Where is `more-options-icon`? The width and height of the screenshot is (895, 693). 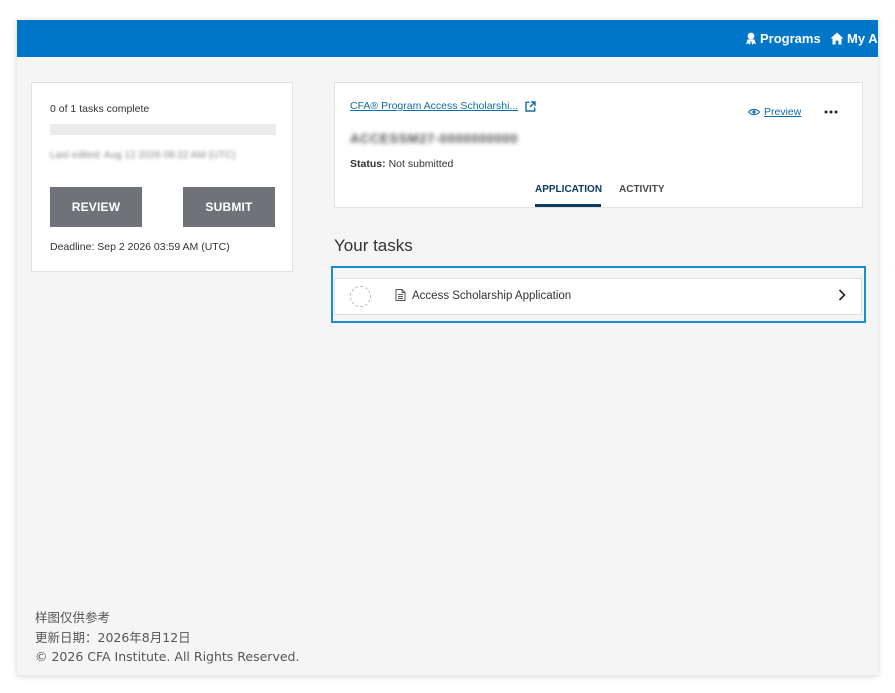 more-options-icon is located at coordinates (831, 112).